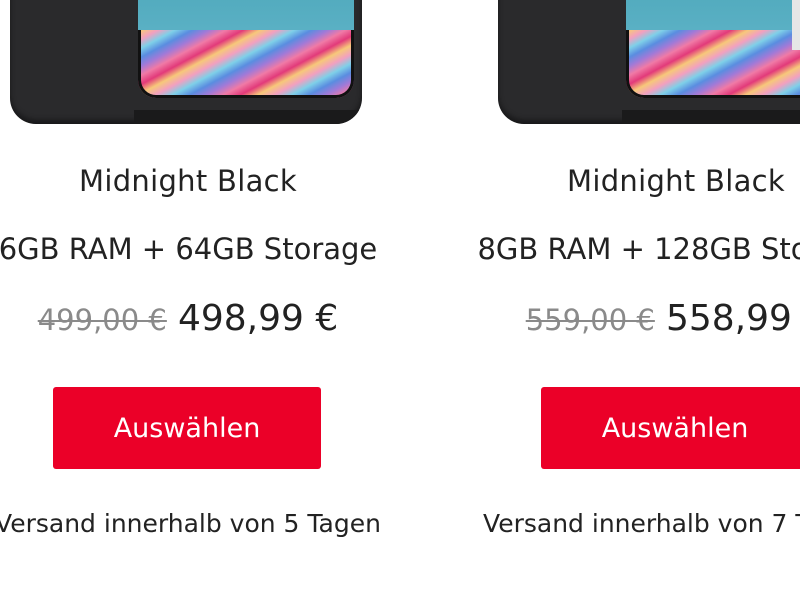  What do you see at coordinates (258, 318) in the screenshot?
I see `new-price: 498,99 €` at bounding box center [258, 318].